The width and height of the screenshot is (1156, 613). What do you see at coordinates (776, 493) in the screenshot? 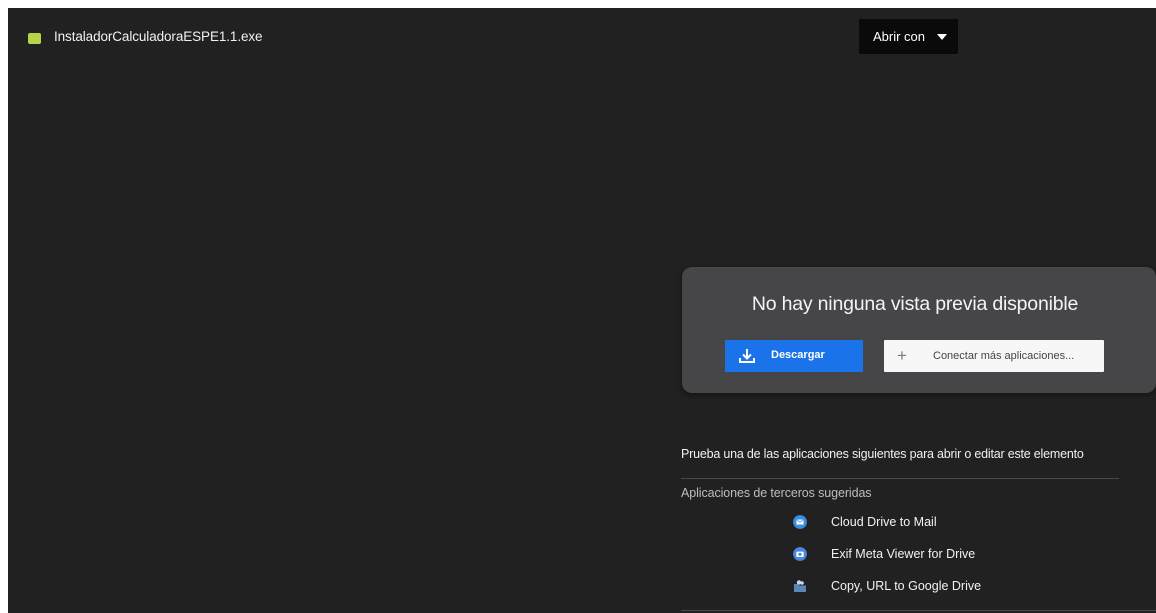
I see `third-party-apps-heading: Aplicaciones de terceros sugeridas` at bounding box center [776, 493].